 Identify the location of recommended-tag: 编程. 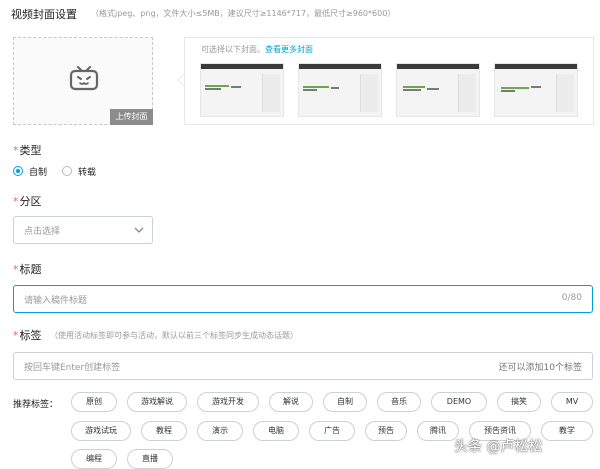
(94, 459).